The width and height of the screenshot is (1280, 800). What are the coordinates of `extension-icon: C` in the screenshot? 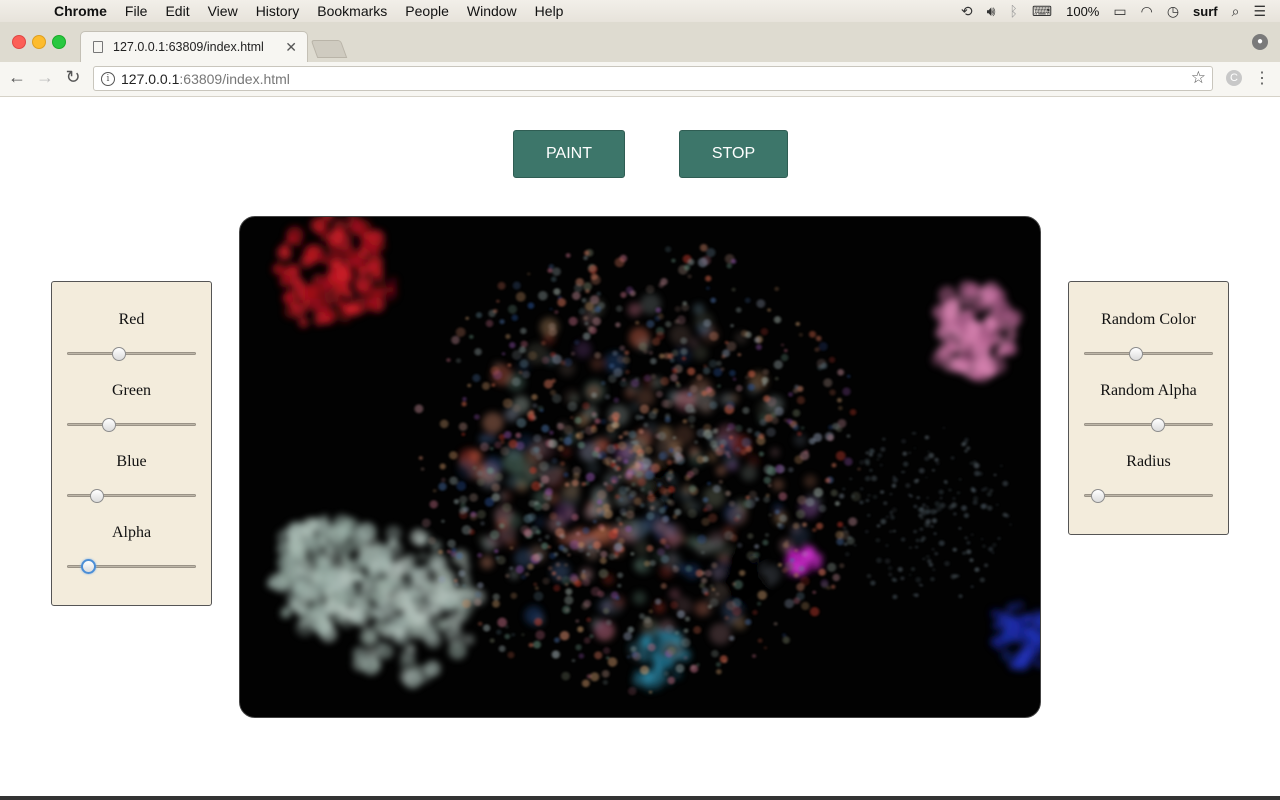 It's located at (1234, 78).